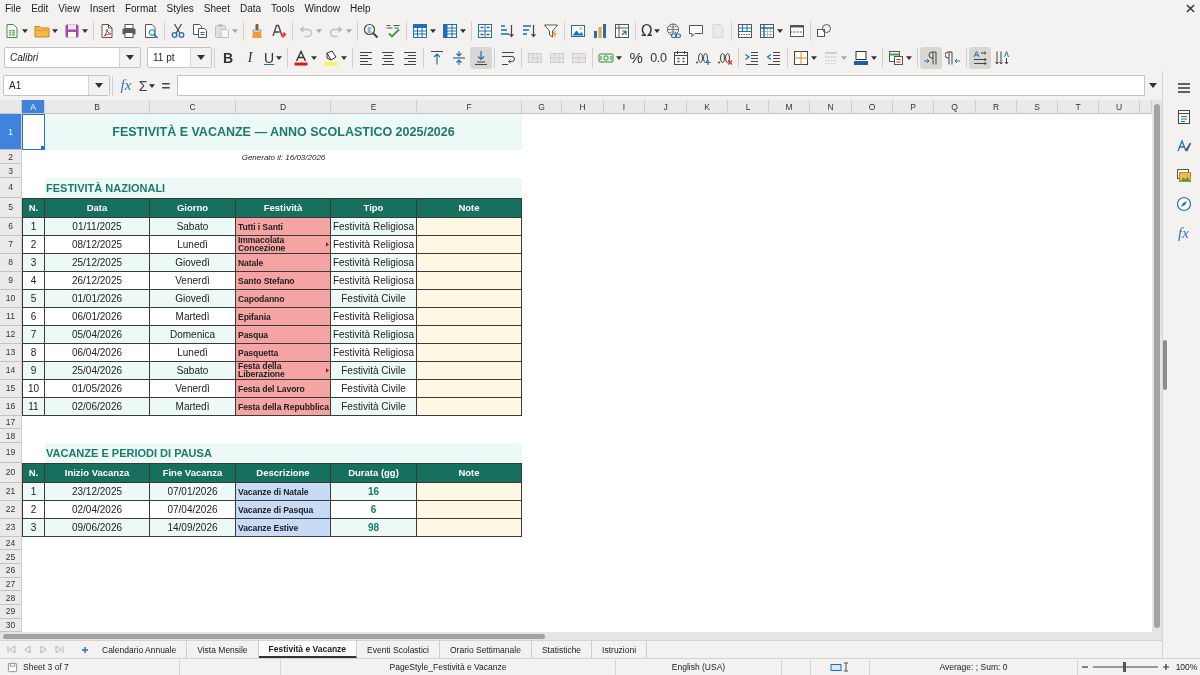 This screenshot has height=675, width=1200. What do you see at coordinates (398, 649) in the screenshot?
I see `sheet-tab: Eventi Scolastici` at bounding box center [398, 649].